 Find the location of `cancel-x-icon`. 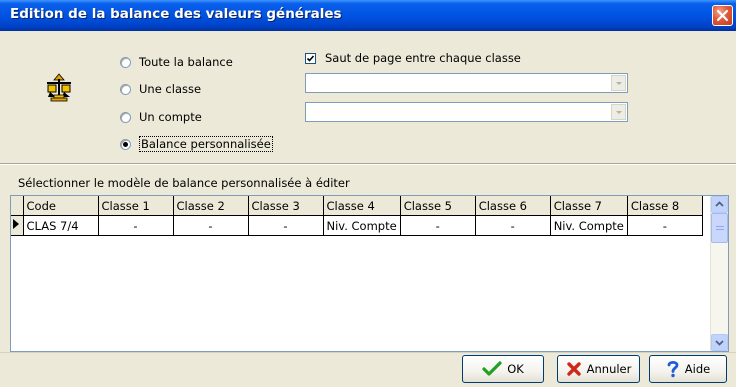

cancel-x-icon is located at coordinates (573, 369).